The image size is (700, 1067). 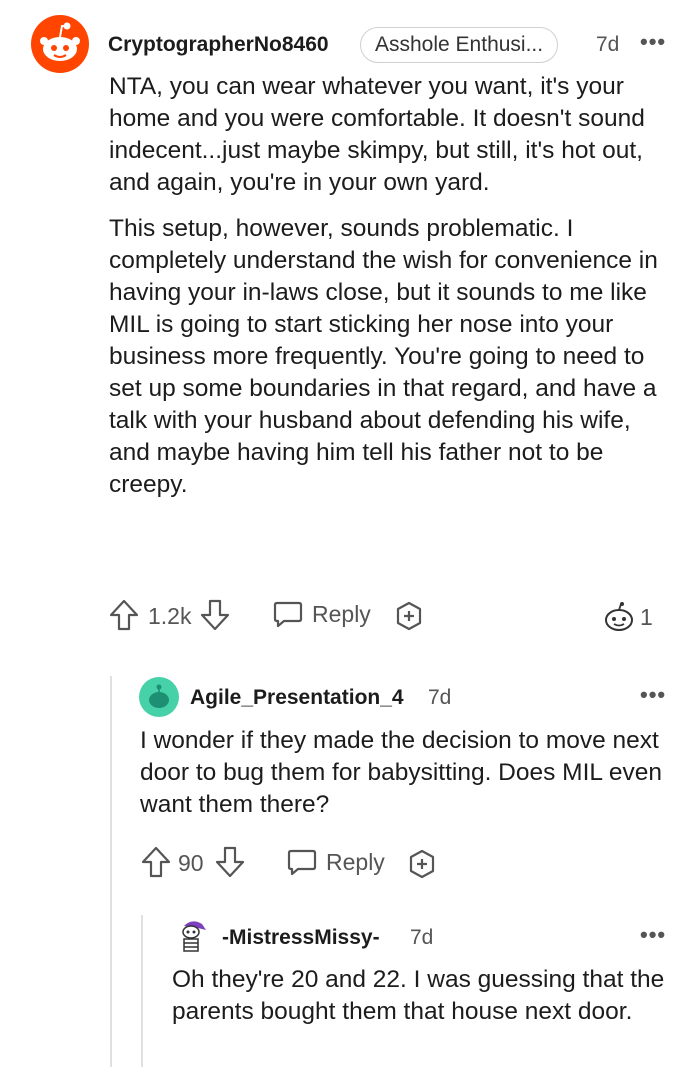 I want to click on comment-username: -MistressMissy-, so click(x=301, y=938).